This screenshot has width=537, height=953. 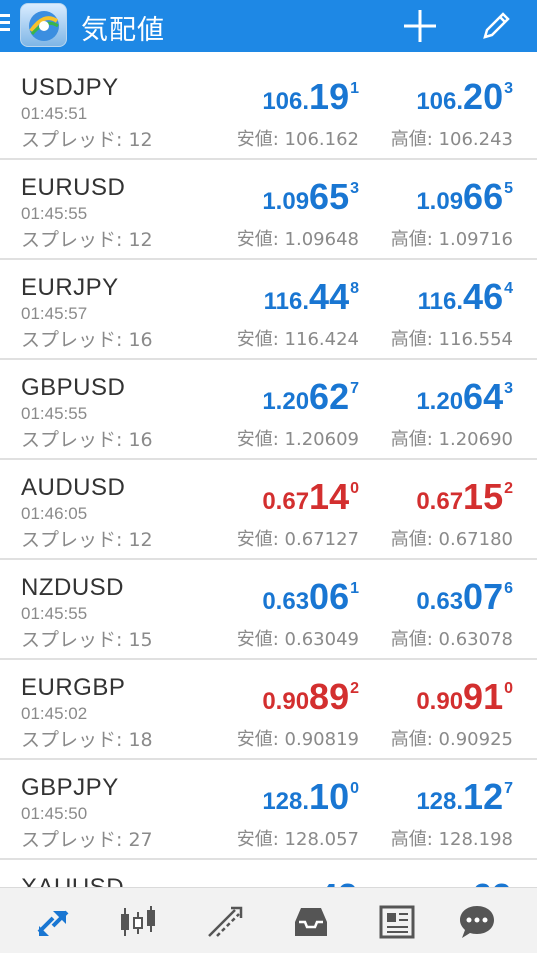 What do you see at coordinates (329, 396) in the screenshot?
I see `bid-price-big-digits: 62` at bounding box center [329, 396].